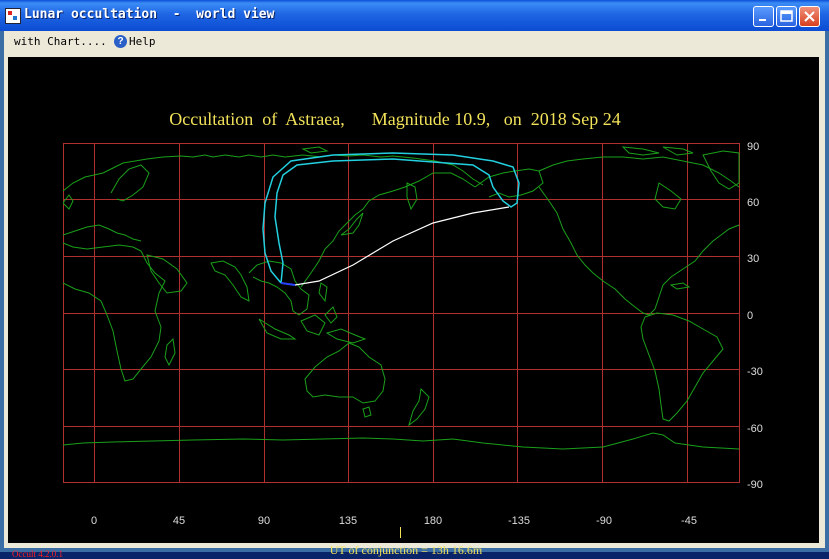 This screenshot has width=829, height=559. What do you see at coordinates (519, 521) in the screenshot?
I see `x-tick-label: -135` at bounding box center [519, 521].